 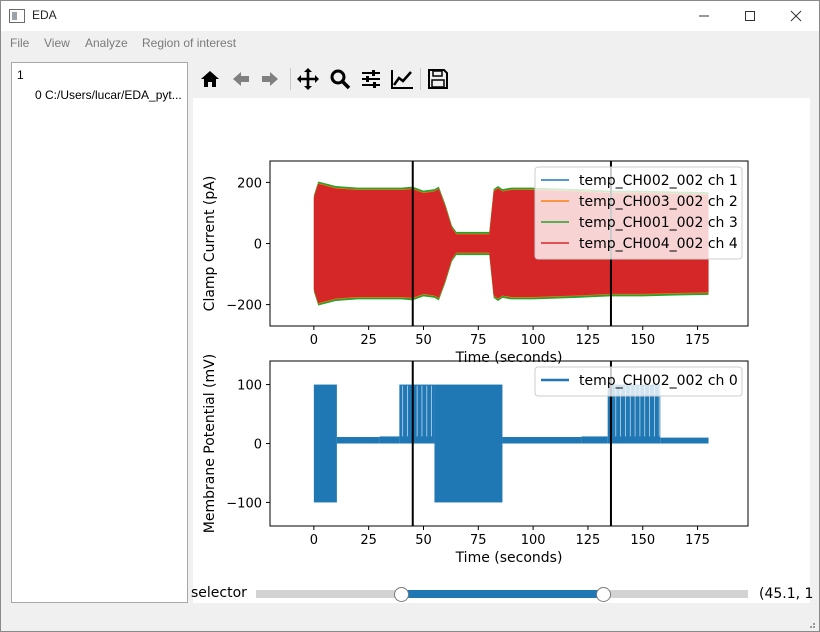 I want to click on menu-bar: File View Analyze Region of interest, so click(x=410, y=43).